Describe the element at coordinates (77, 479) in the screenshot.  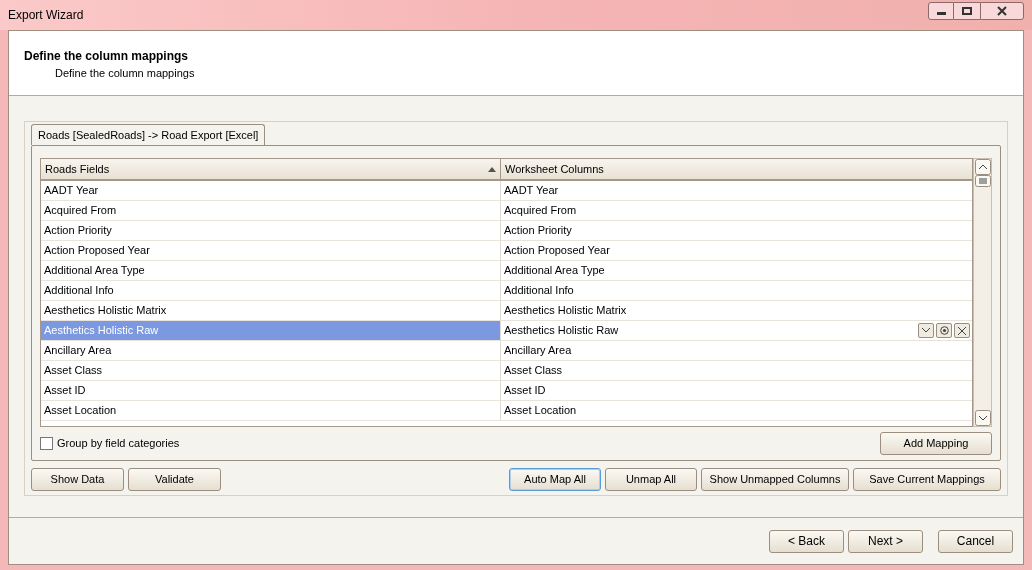
I see `button: Show Data` at that location.